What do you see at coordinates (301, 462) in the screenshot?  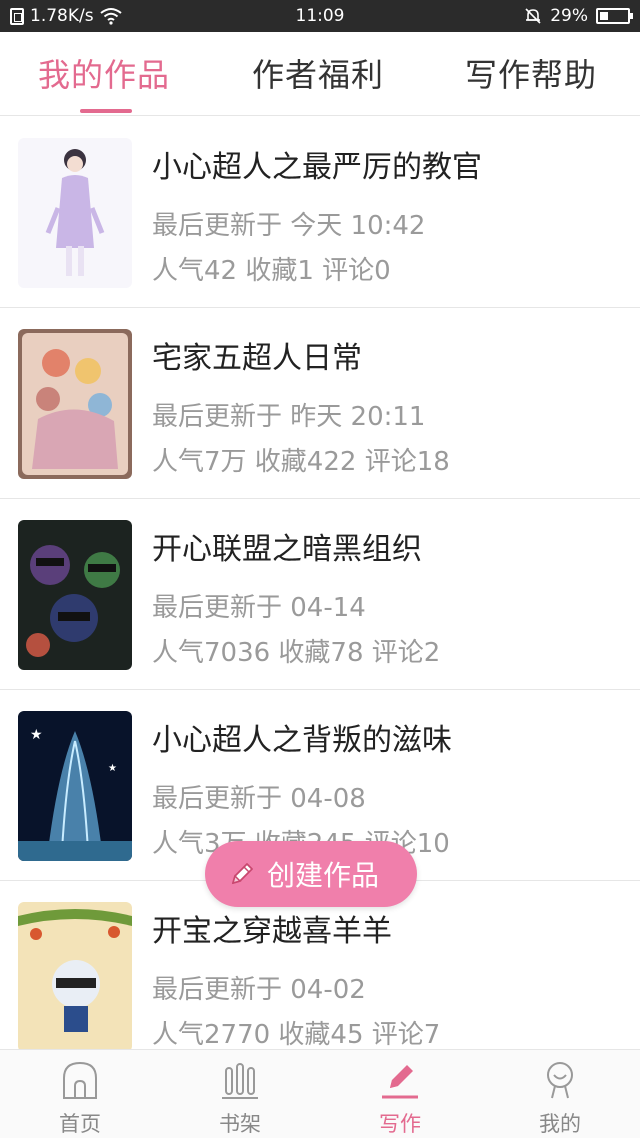 I see `work-stats: 人气7万 收藏422 评论18` at bounding box center [301, 462].